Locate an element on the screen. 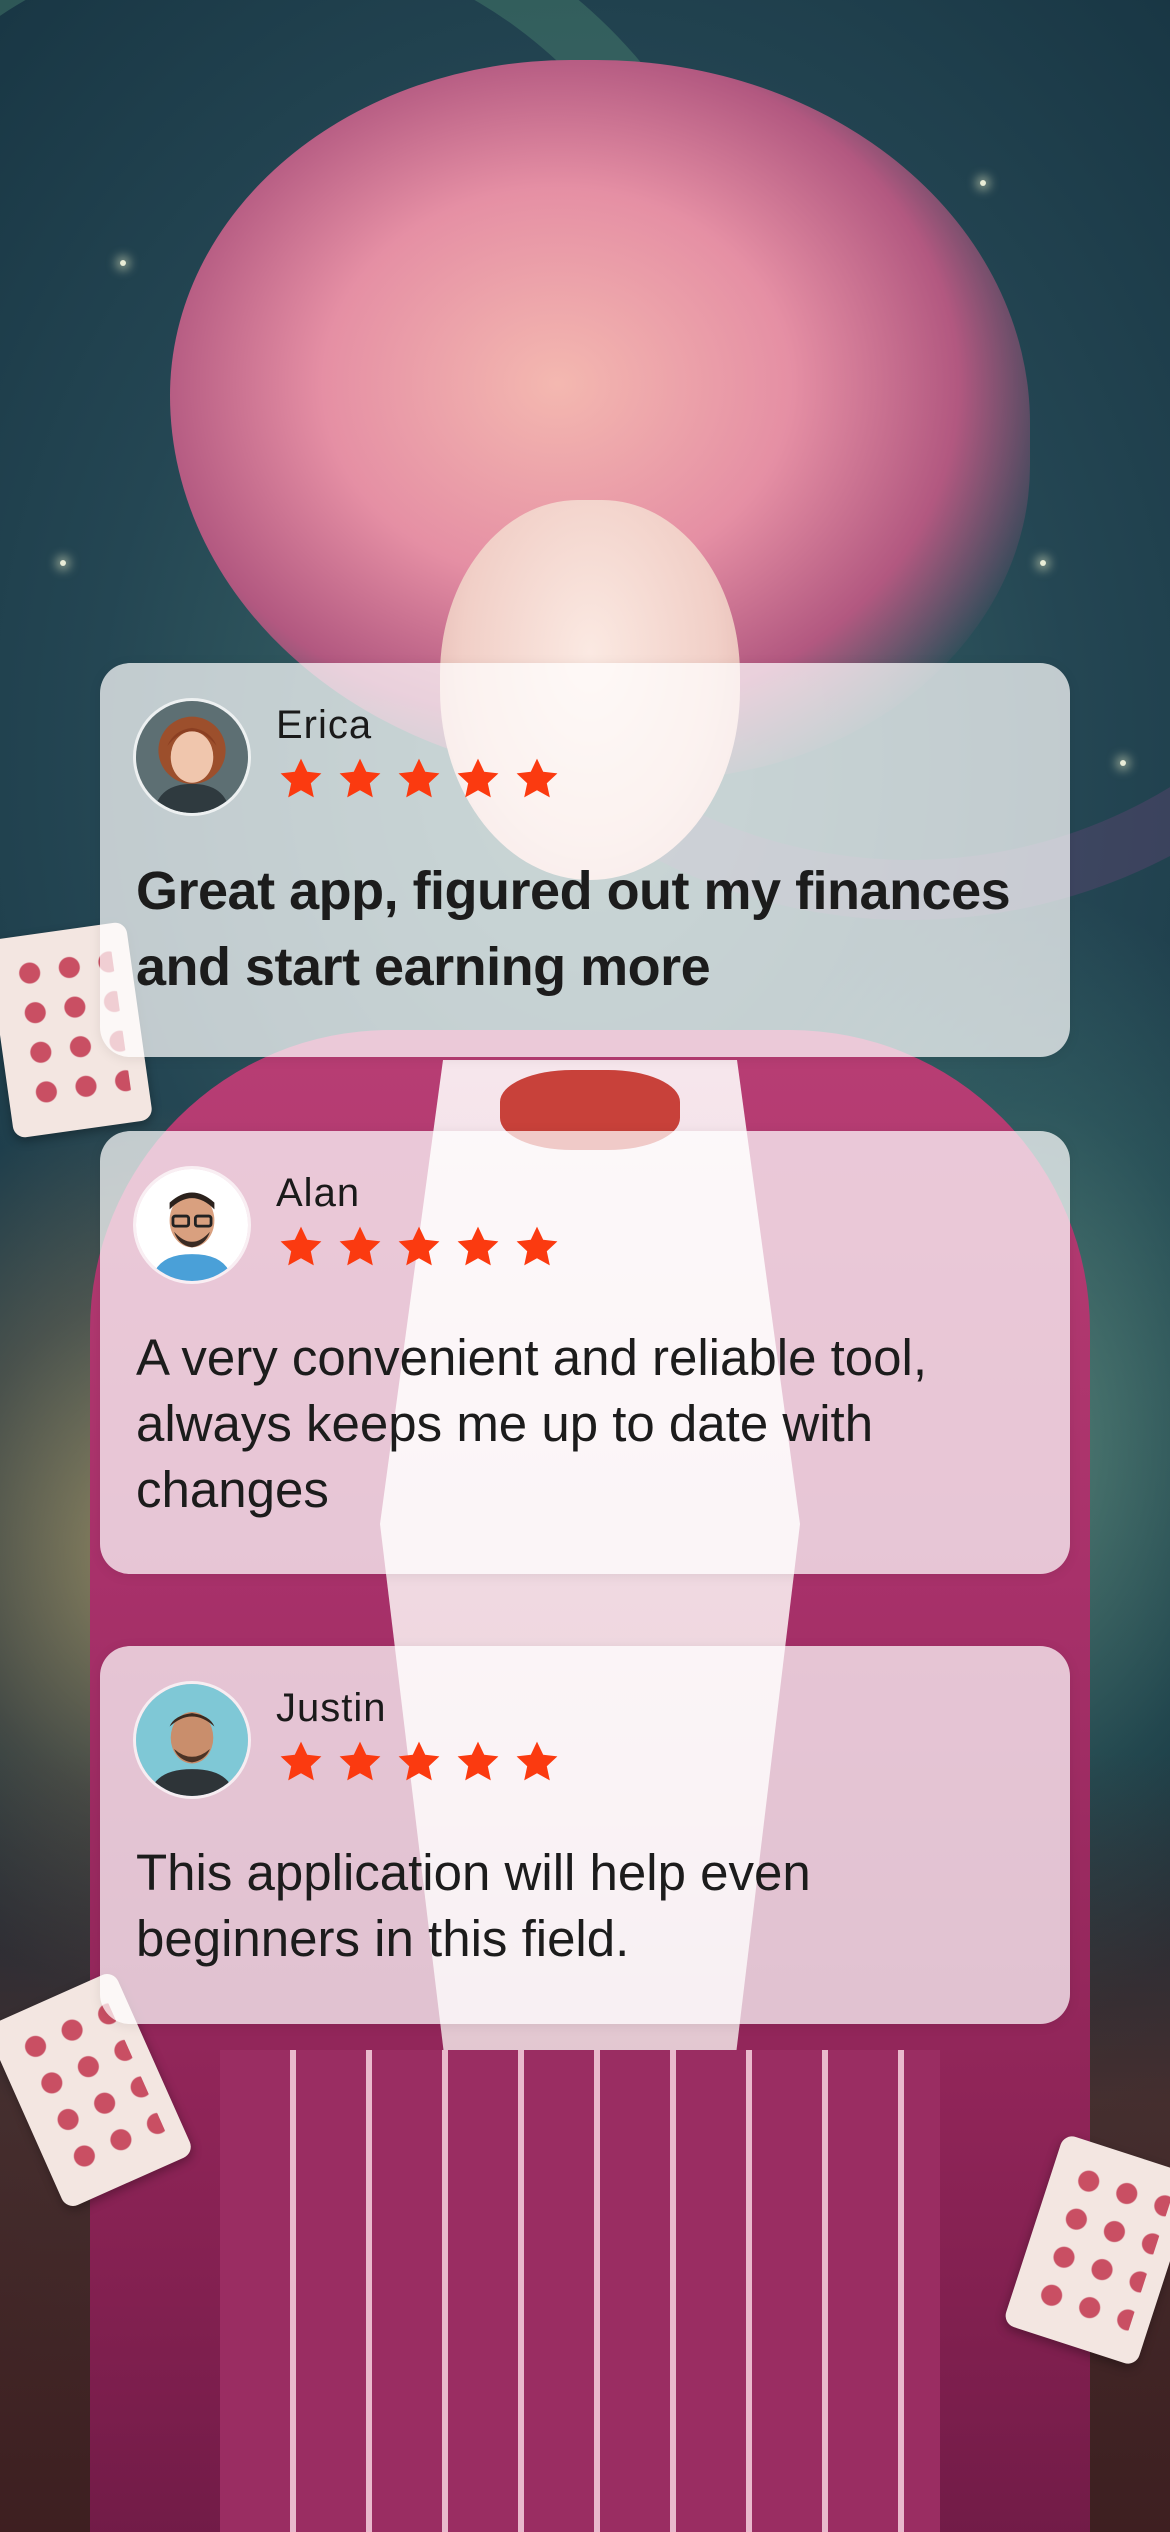 Image resolution: width=1170 pixels, height=2532 pixels. avatar-justin-icon is located at coordinates (192, 1740).